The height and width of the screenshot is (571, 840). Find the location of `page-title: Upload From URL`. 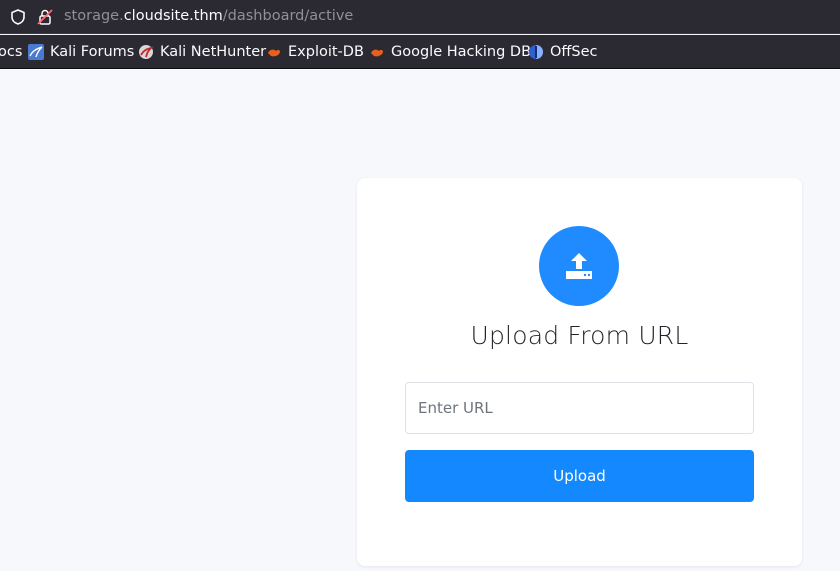

page-title: Upload From URL is located at coordinates (579, 335).